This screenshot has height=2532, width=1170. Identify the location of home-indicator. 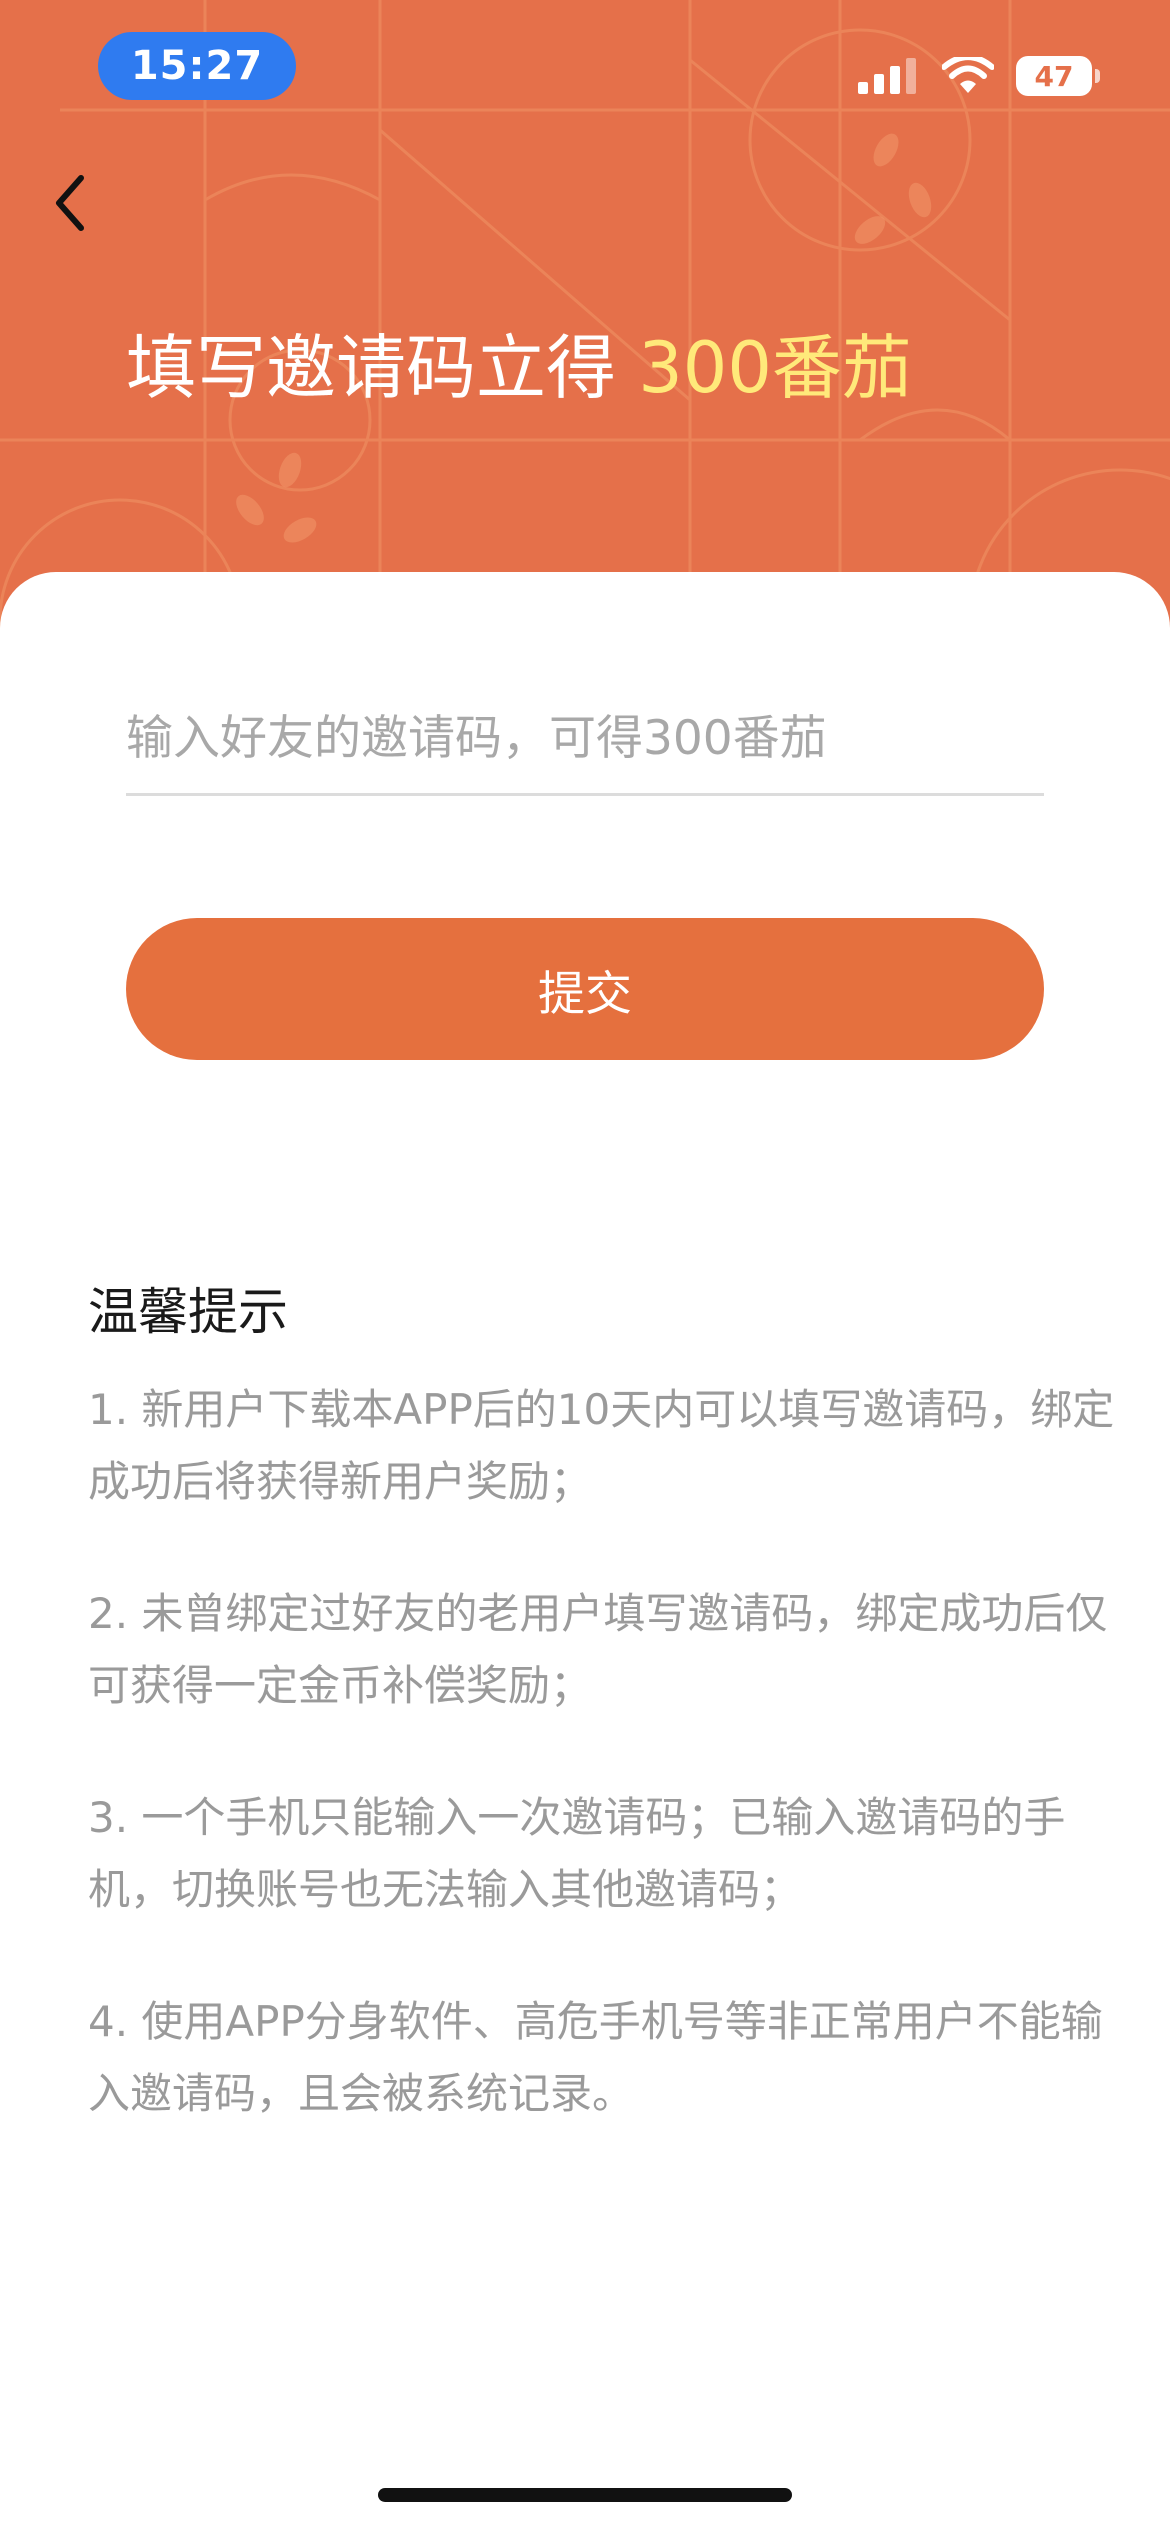
(585, 2495).